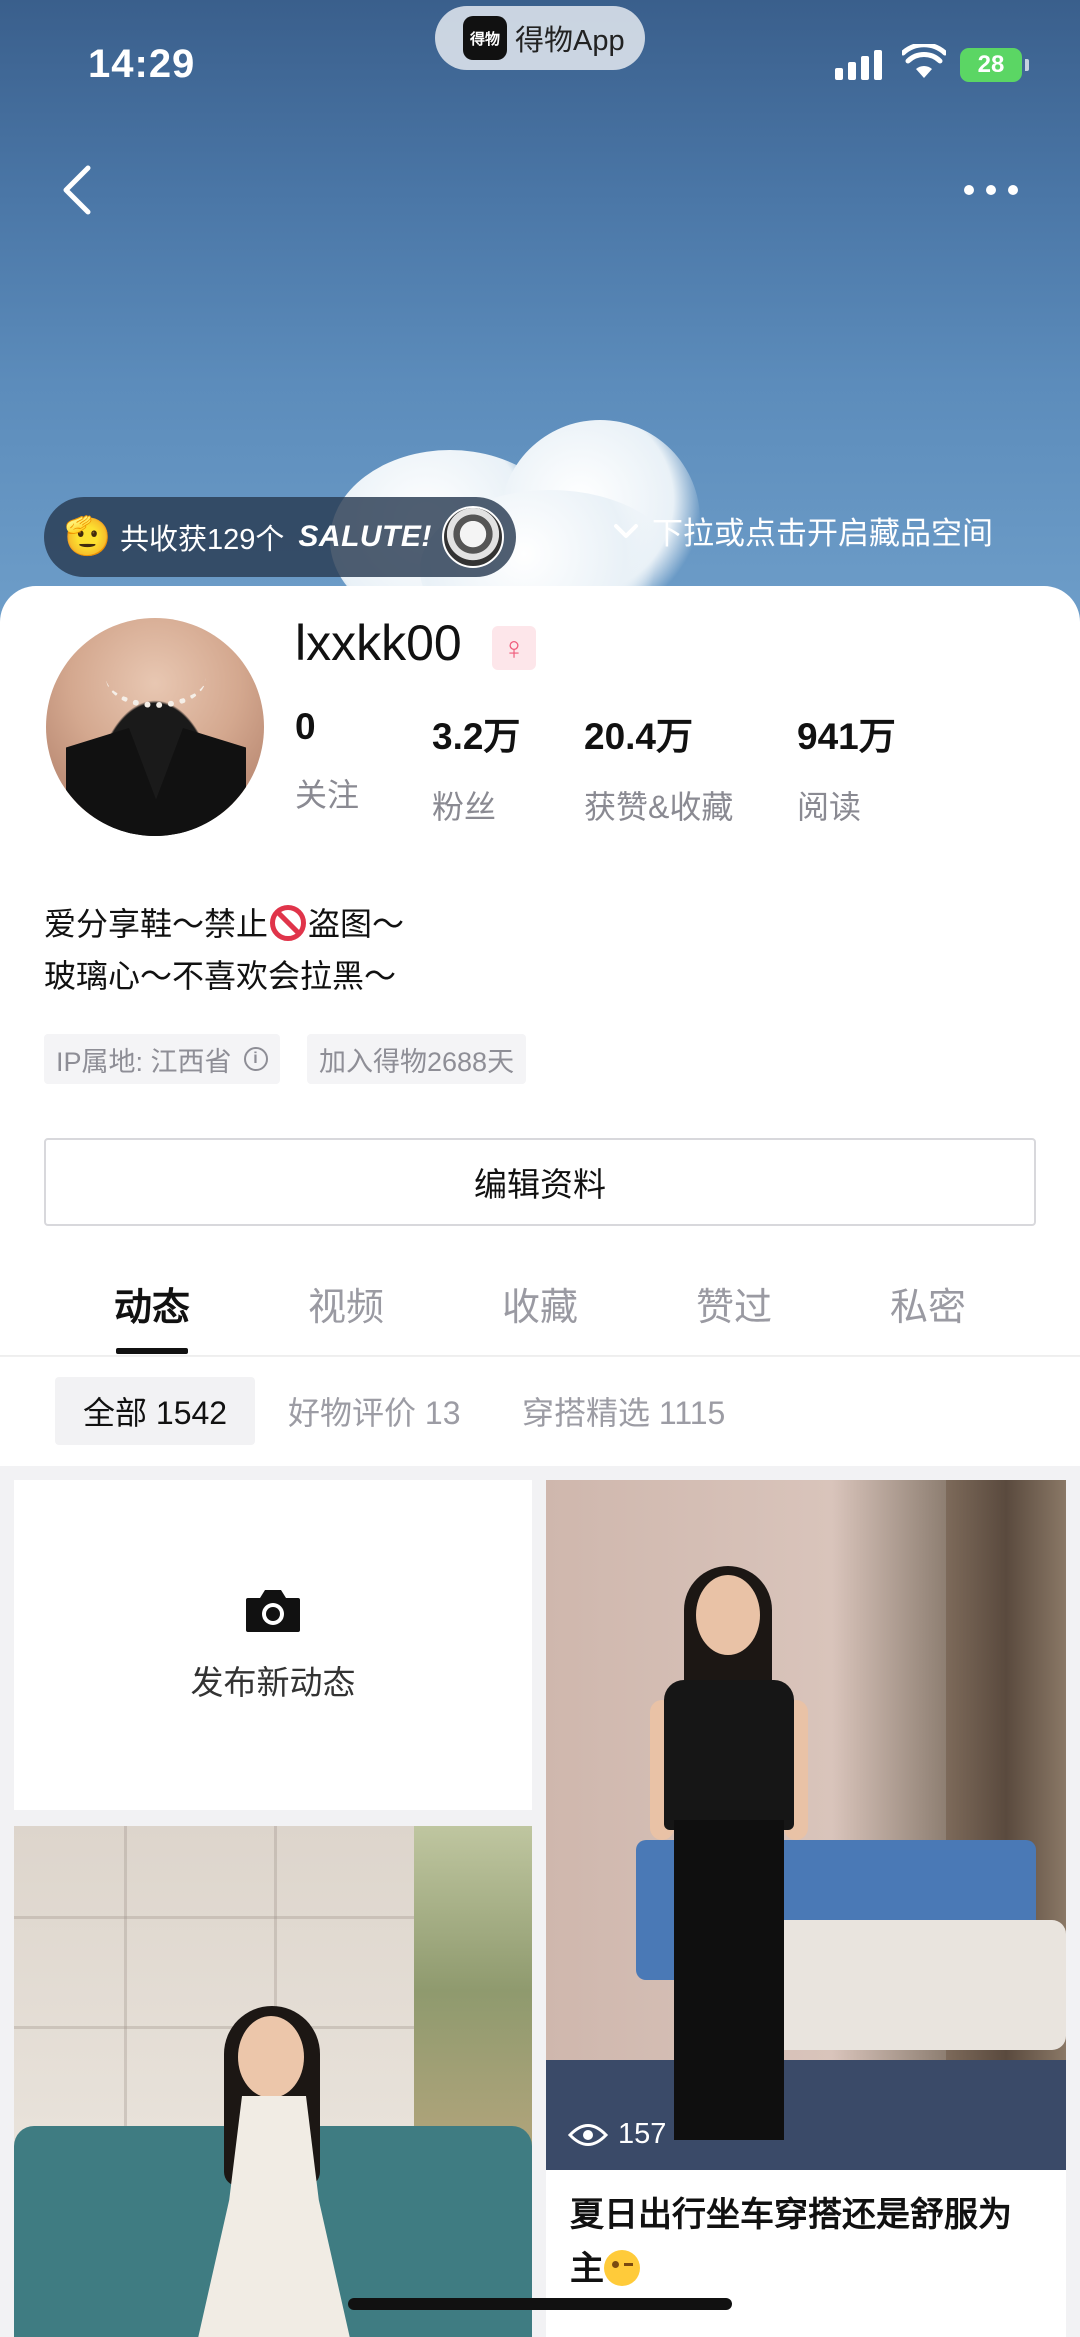 This screenshot has width=1080, height=2337. Describe the element at coordinates (858, 65) in the screenshot. I see `cellular-signal-icon` at that location.